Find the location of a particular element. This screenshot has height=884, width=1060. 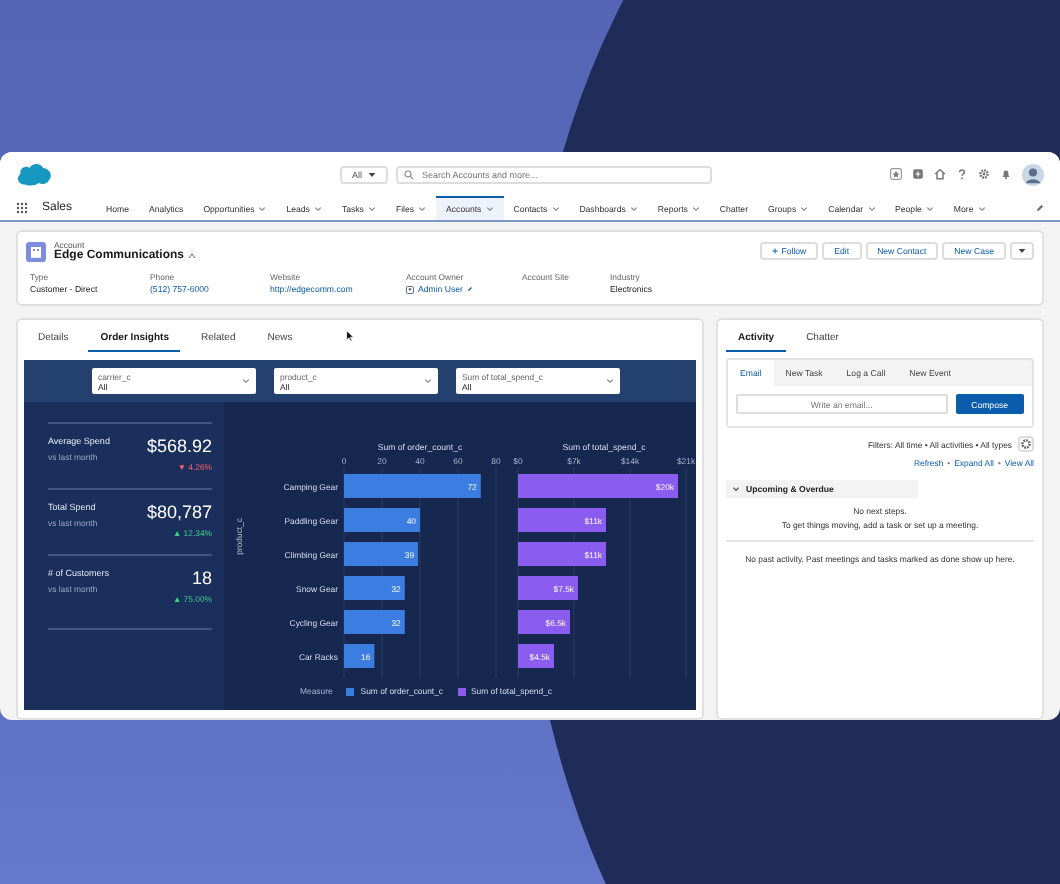

account-icon is located at coordinates (36, 251).